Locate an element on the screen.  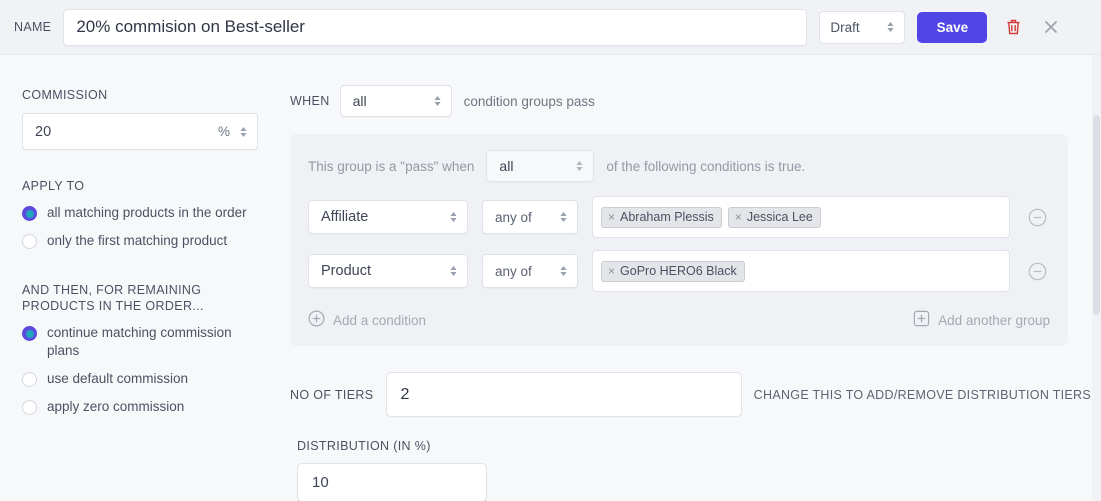
value-tag: × Abraham Plessis is located at coordinates (661, 217).